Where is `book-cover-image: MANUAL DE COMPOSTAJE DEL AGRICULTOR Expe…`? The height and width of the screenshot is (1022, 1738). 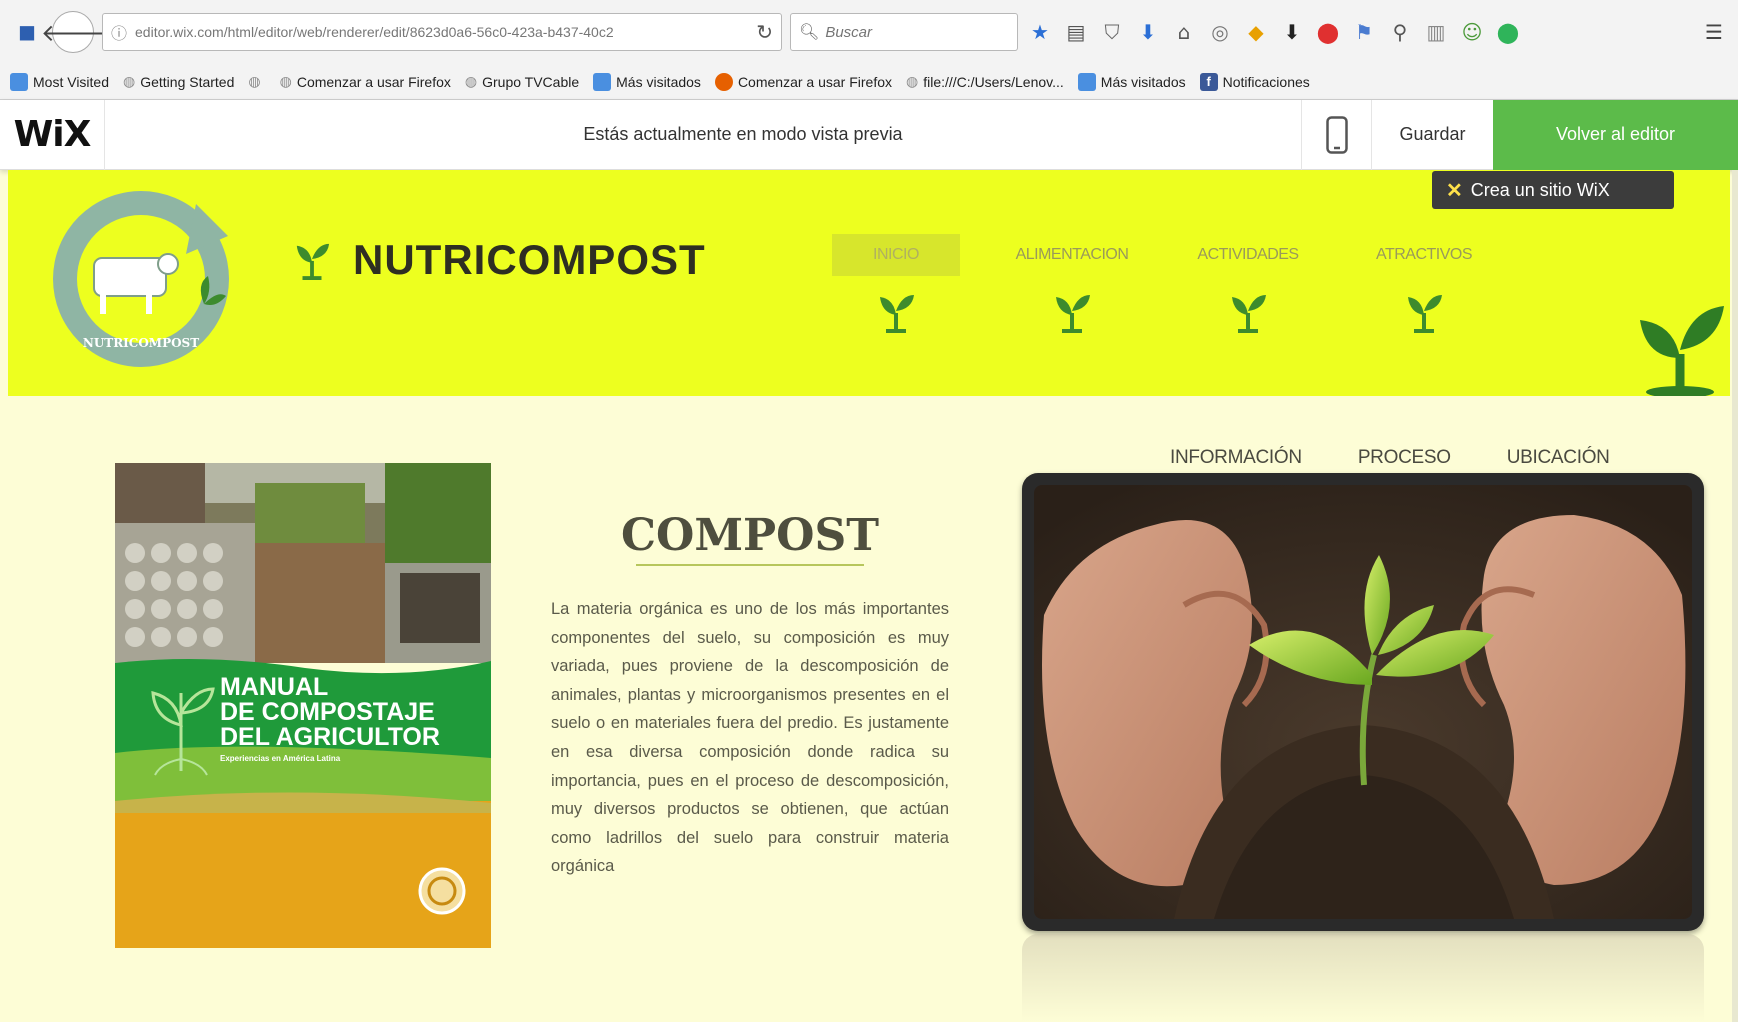
book-cover-image: MANUAL DE COMPOSTAJE DEL AGRICULTOR Expe… is located at coordinates (303, 705).